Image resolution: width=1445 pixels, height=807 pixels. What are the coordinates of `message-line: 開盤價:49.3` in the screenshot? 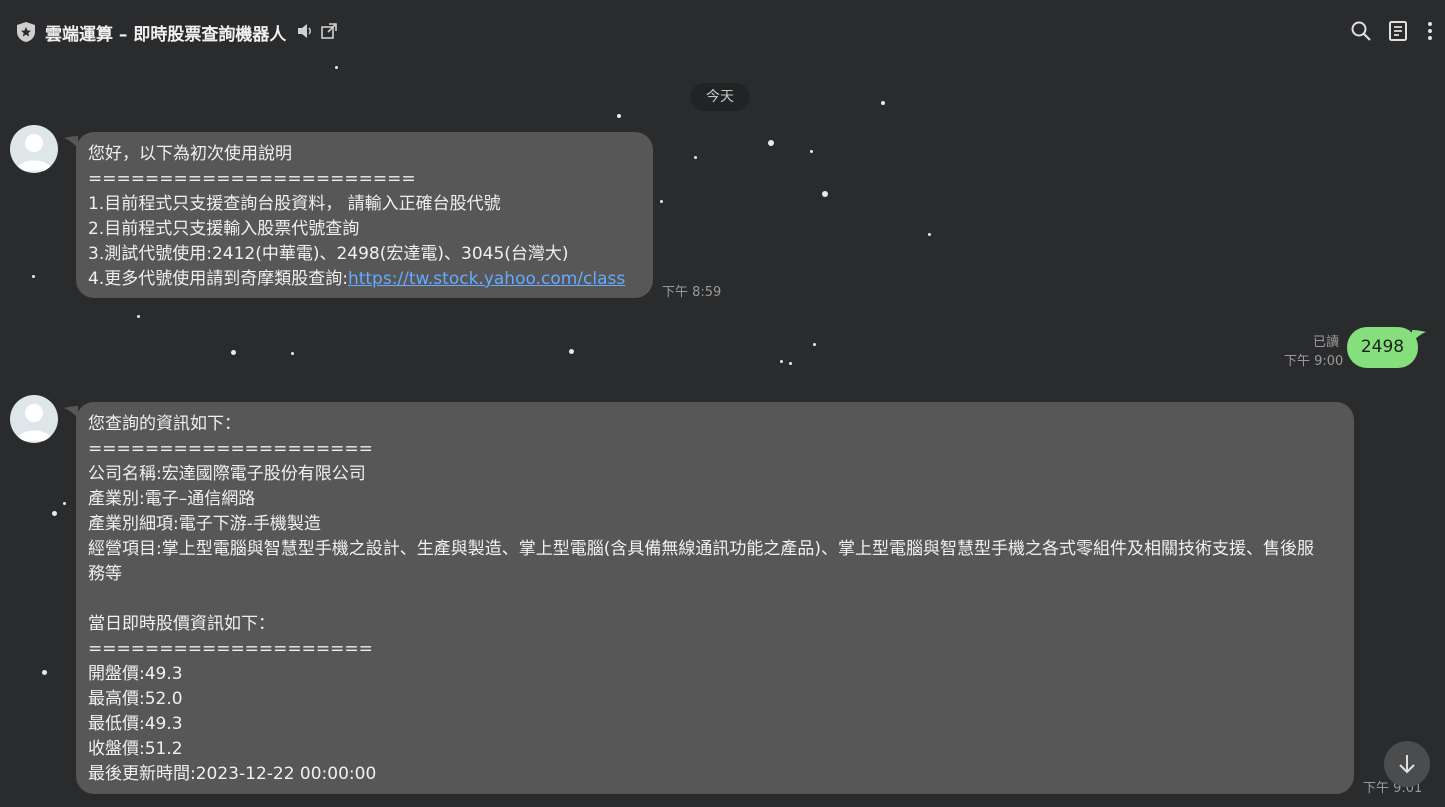 It's located at (135, 674).